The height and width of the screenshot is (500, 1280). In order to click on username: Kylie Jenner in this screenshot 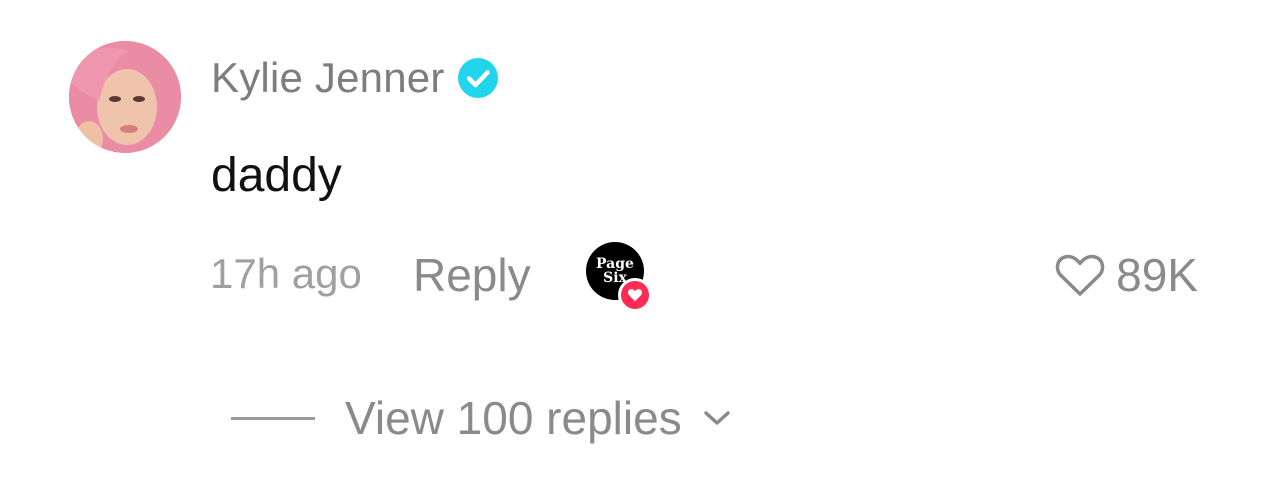, I will do `click(328, 78)`.